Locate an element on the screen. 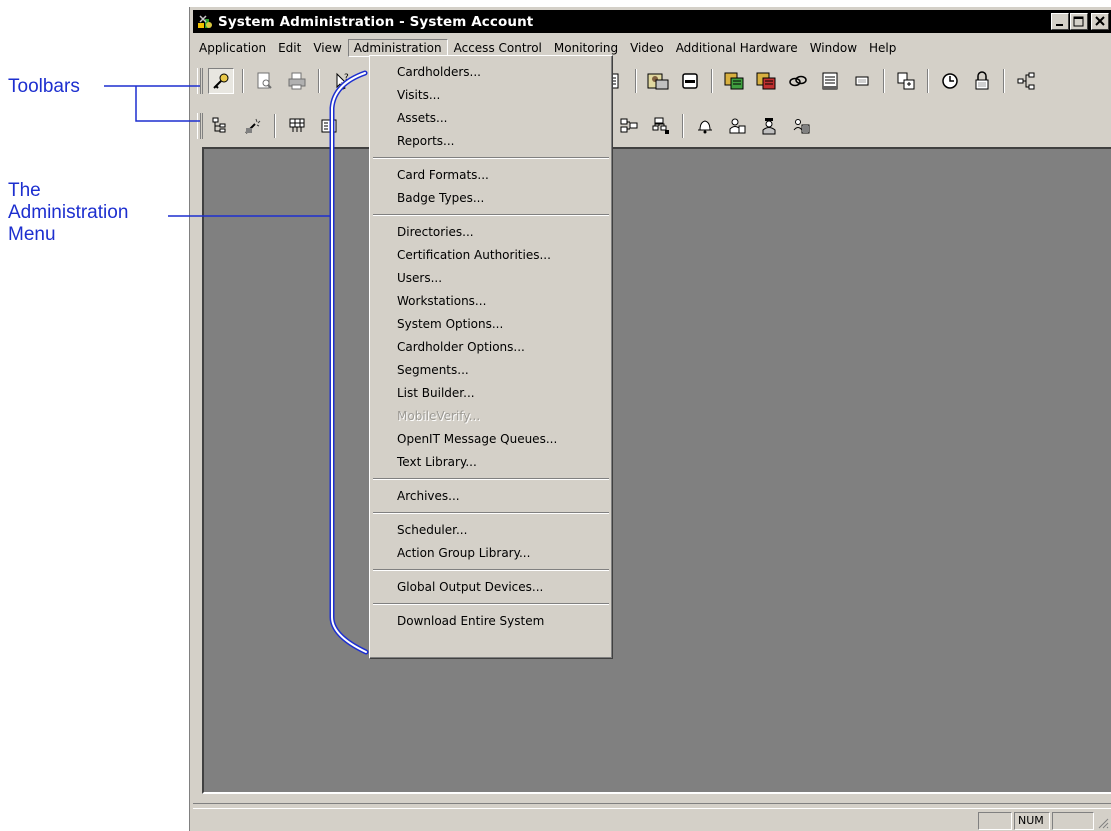  printer-icon is located at coordinates (297, 81).